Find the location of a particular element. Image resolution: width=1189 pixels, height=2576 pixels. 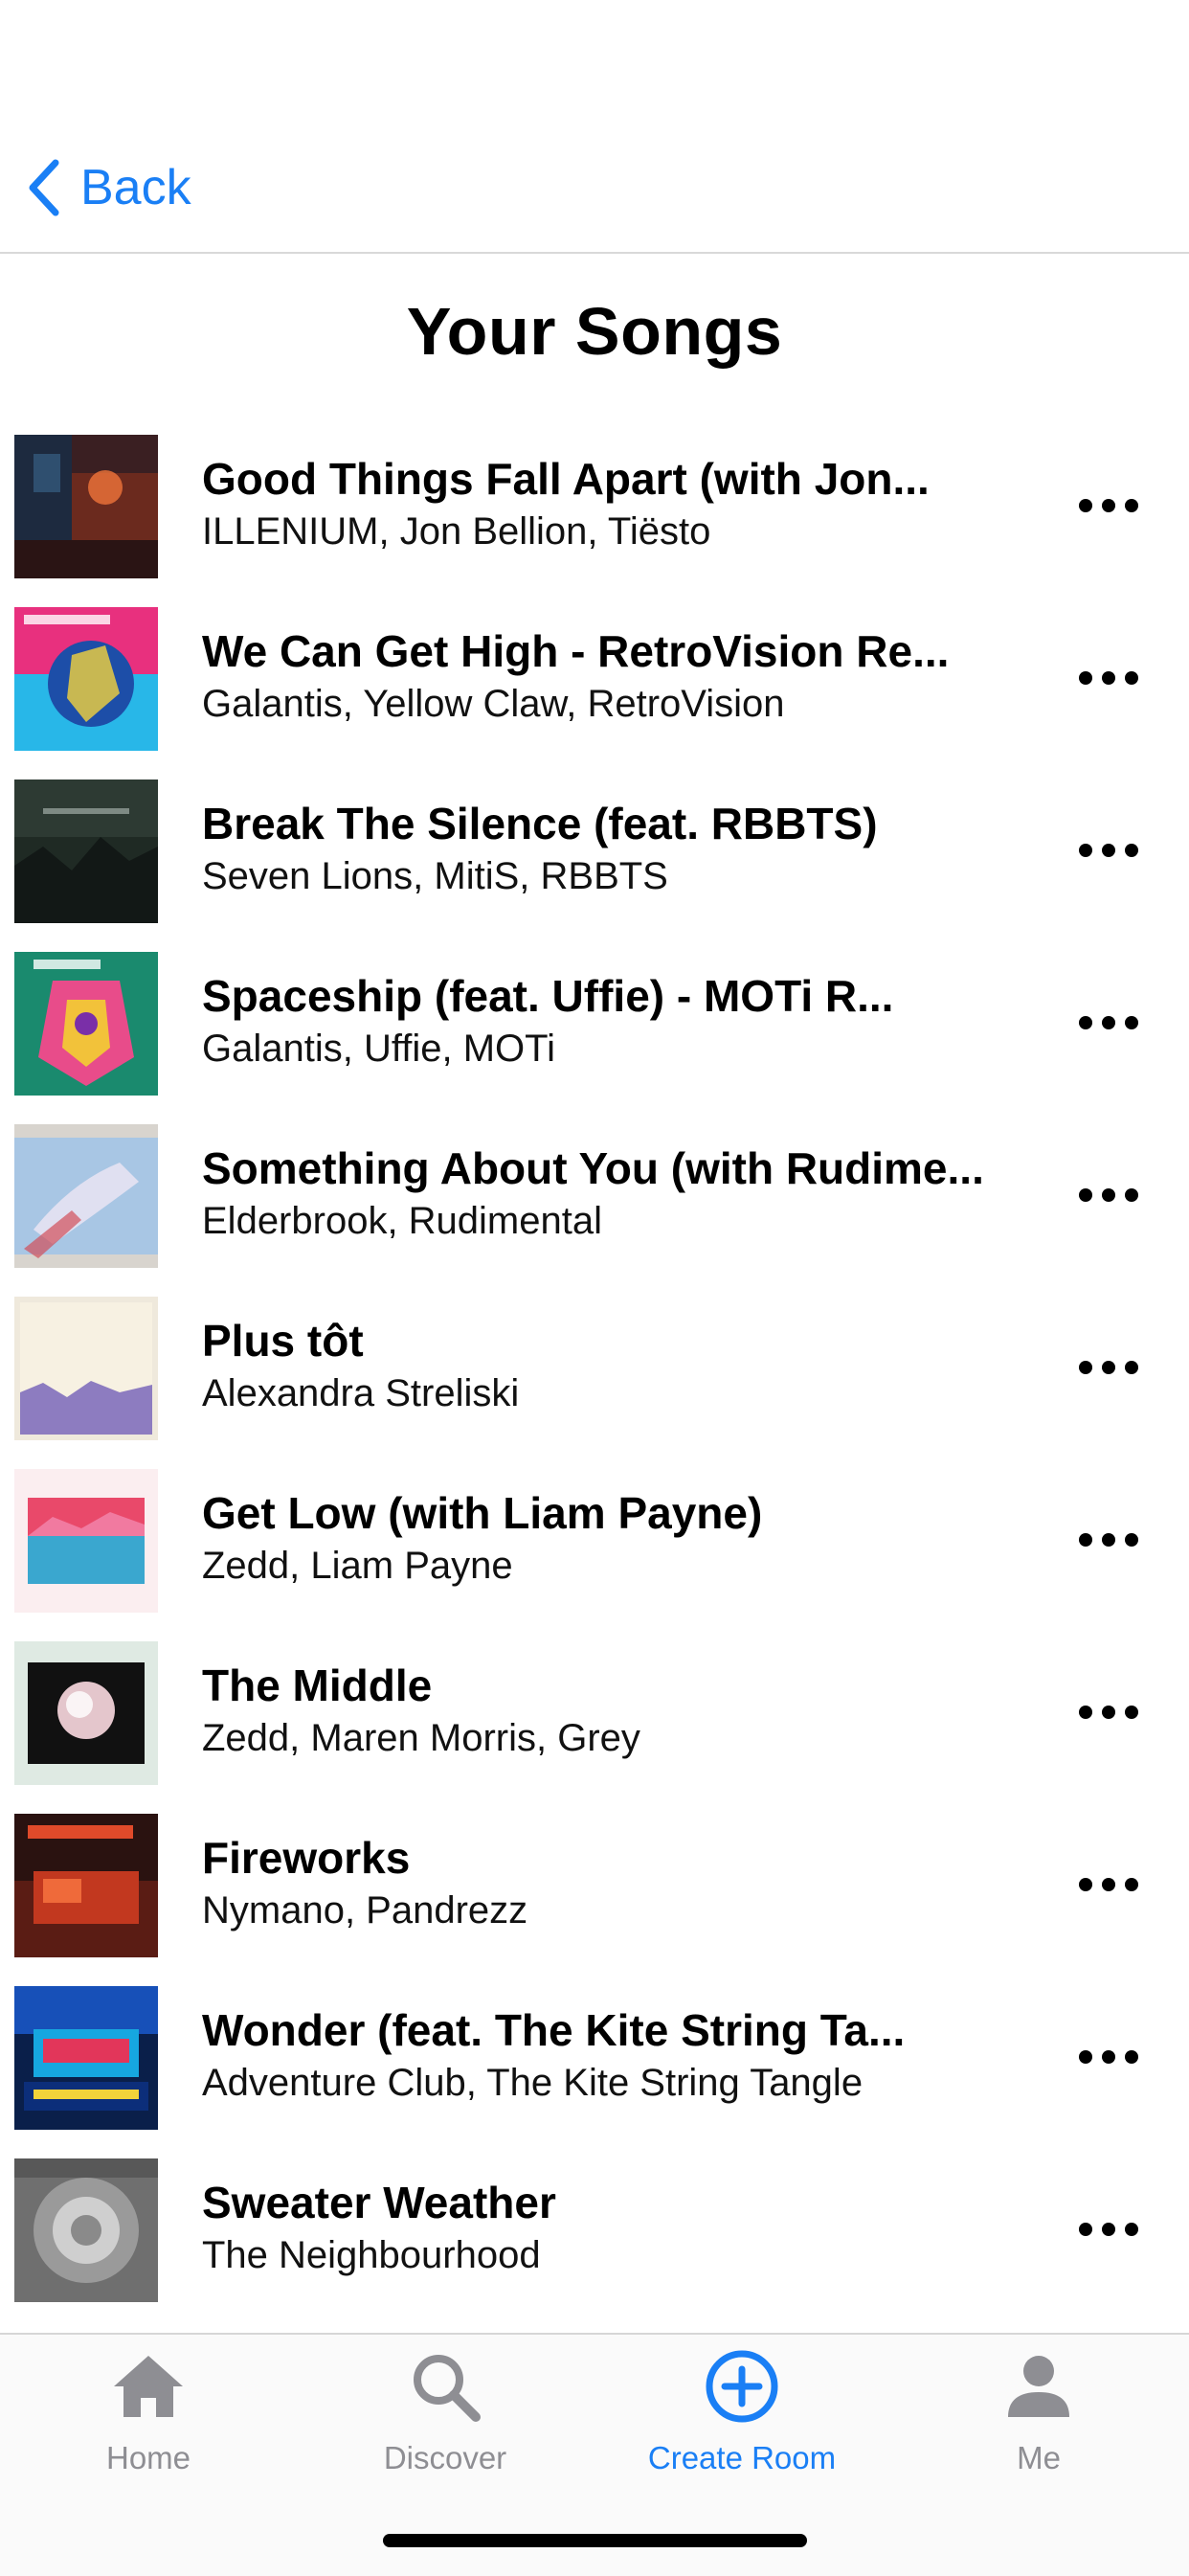

song-title: Fireworks is located at coordinates (306, 1858).